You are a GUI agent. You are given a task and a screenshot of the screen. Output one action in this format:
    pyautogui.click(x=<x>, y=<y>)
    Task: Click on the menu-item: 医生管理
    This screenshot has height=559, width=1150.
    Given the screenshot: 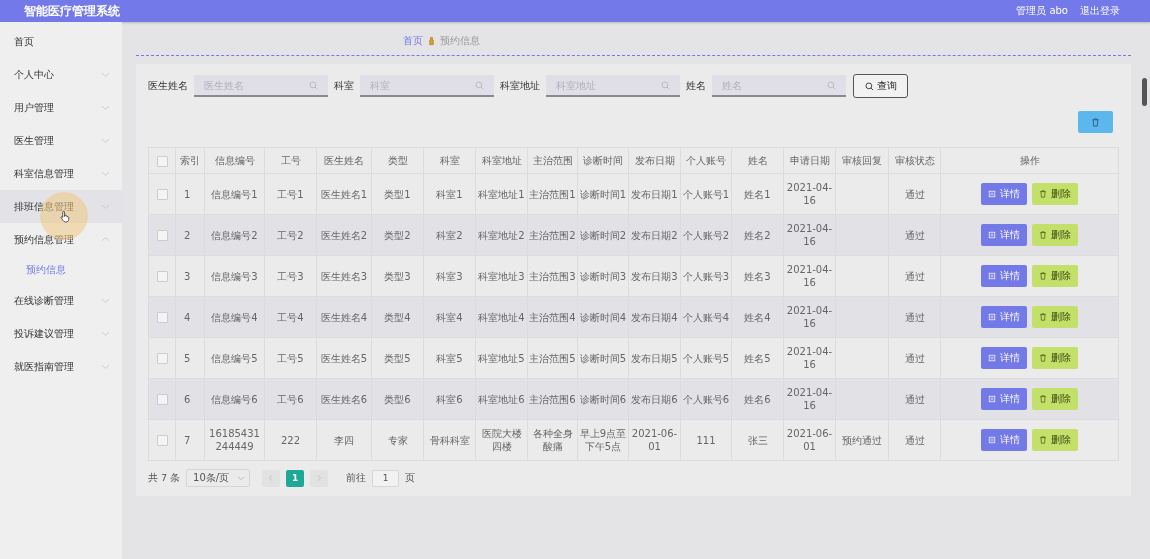 What is the action you would take?
    pyautogui.click(x=61, y=140)
    